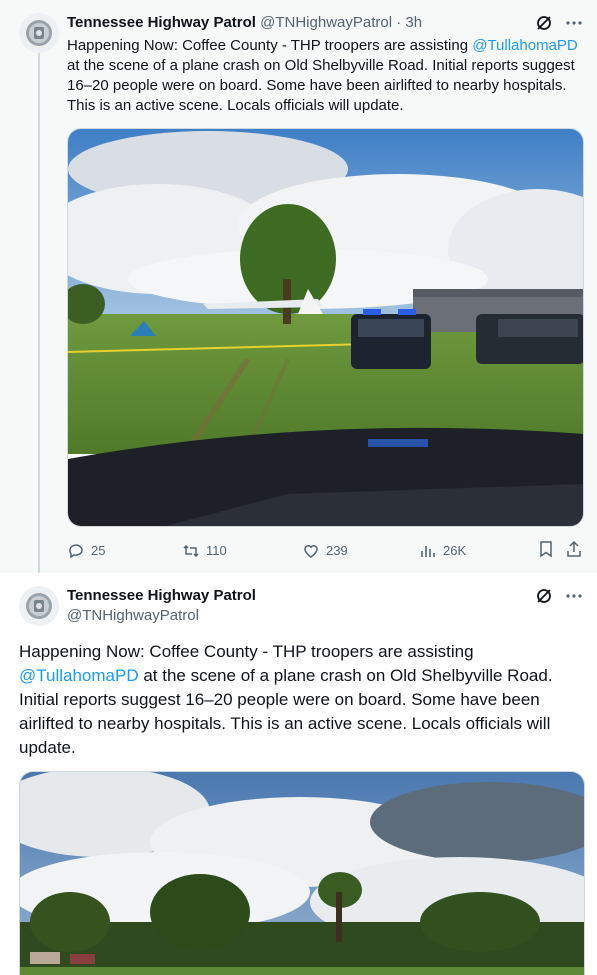  Describe the element at coordinates (98, 550) in the screenshot. I see `reply-count: 25` at that location.